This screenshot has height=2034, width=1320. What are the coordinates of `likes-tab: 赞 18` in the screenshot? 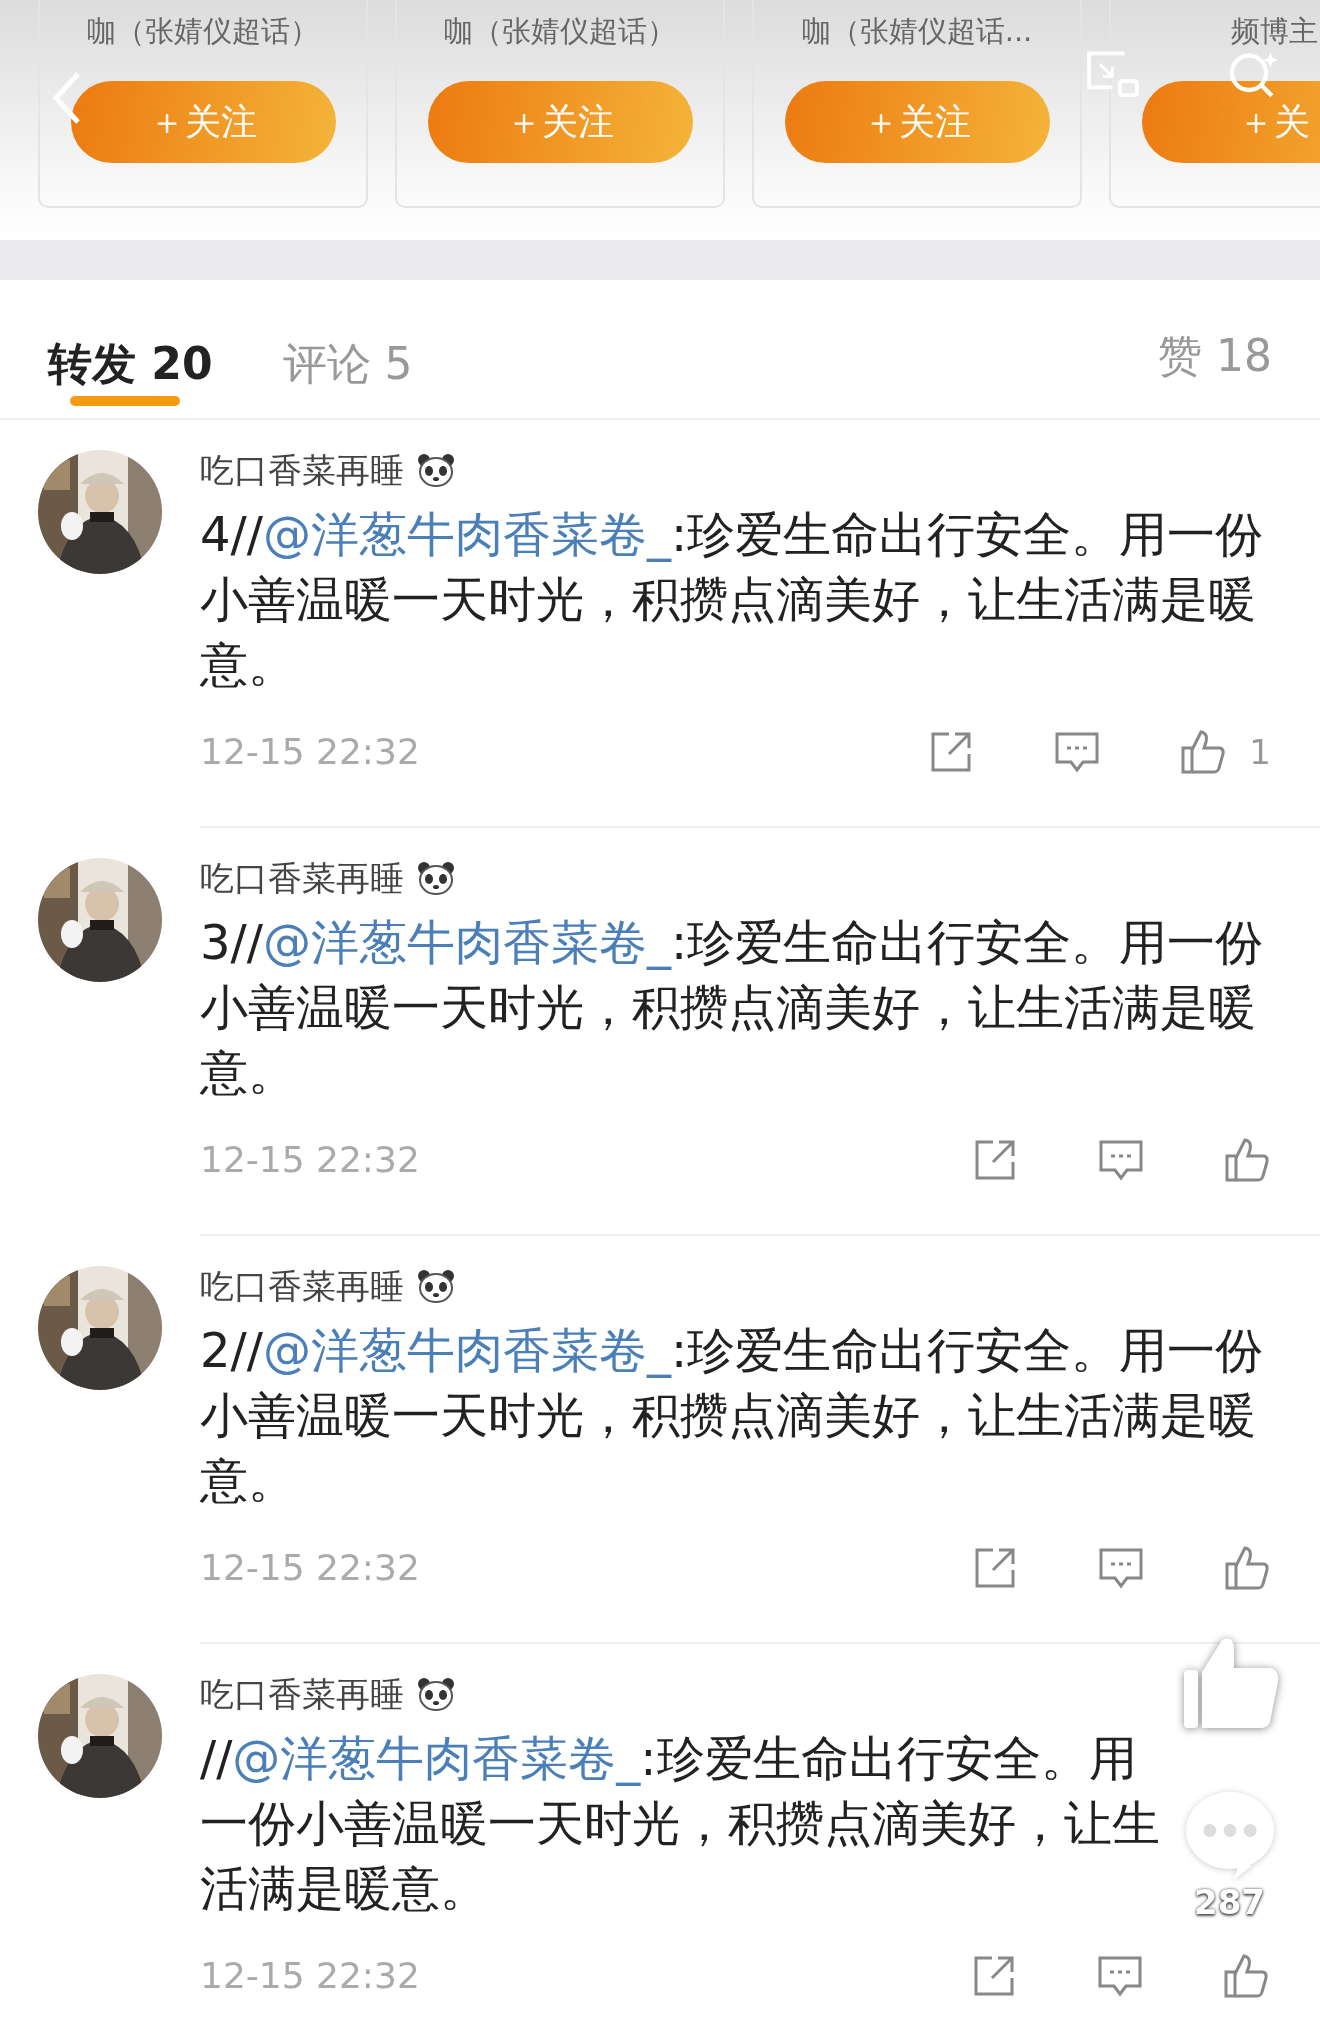 It's located at (1215, 356).